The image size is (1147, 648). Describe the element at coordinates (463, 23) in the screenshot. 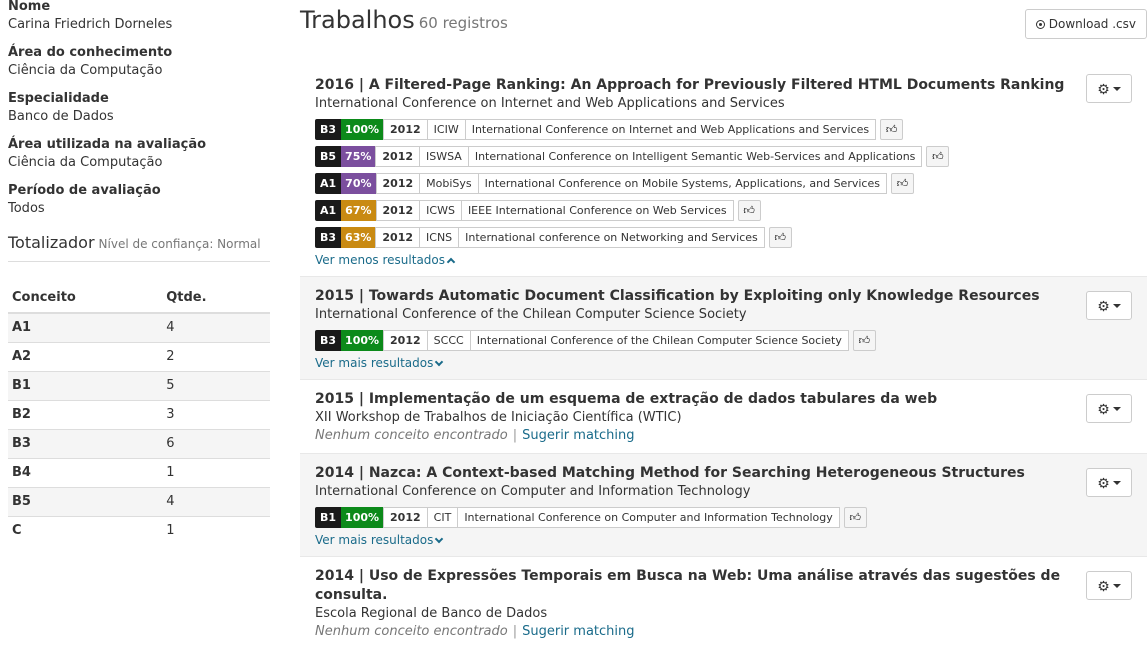

I see `record-count: 60 registros` at that location.